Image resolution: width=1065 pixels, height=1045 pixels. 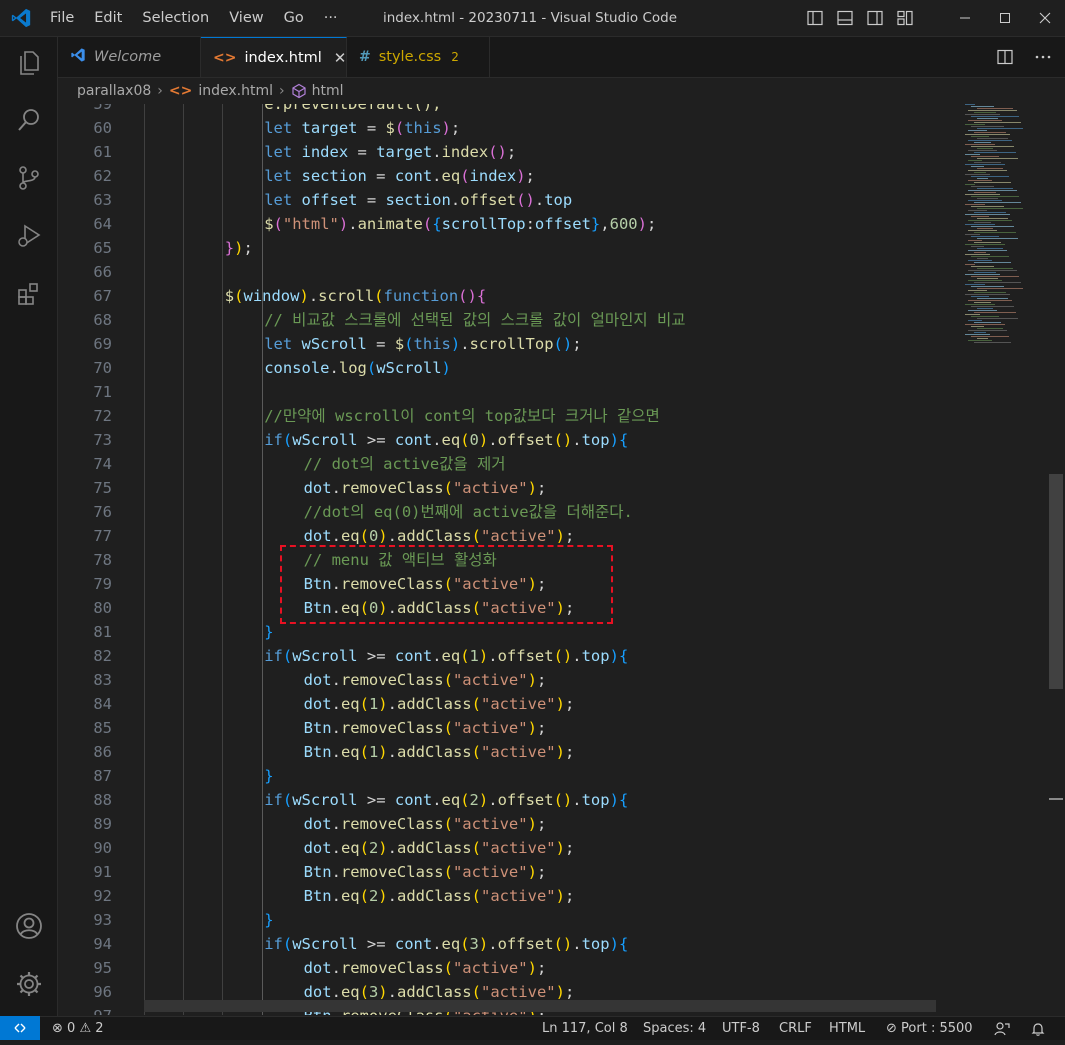 I want to click on vscode-logo-icon, so click(x=21, y=18).